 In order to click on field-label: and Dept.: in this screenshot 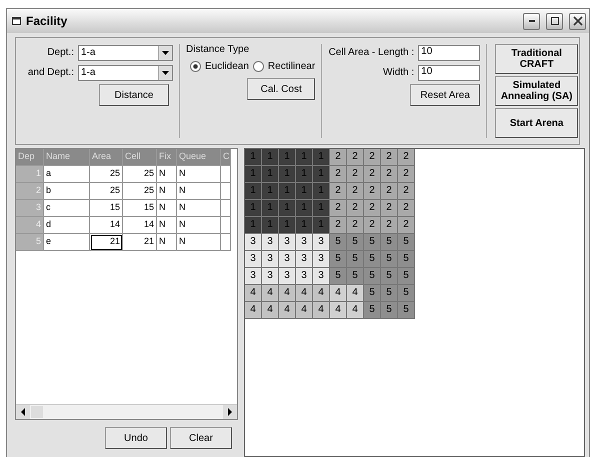, I will do `click(50, 72)`.